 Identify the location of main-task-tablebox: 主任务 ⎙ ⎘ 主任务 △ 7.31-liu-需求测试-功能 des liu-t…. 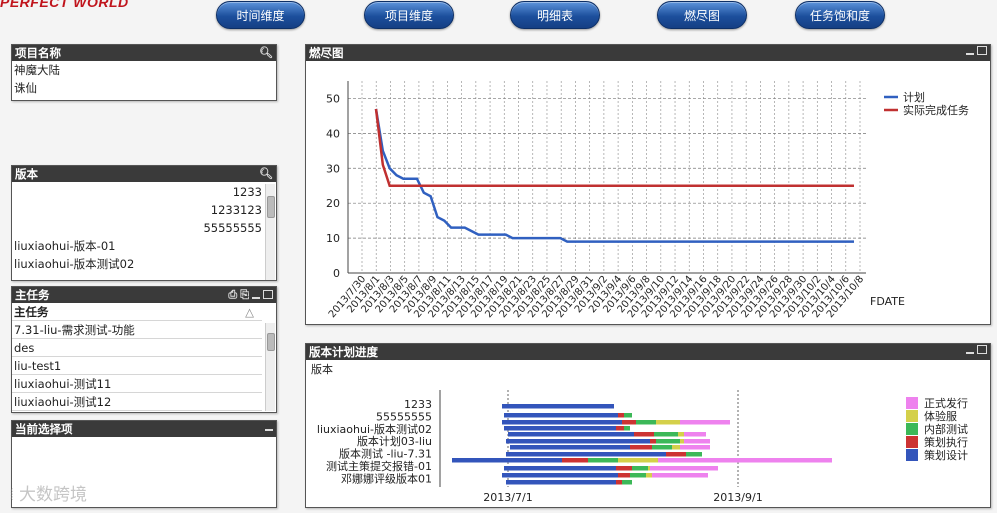
(144, 349).